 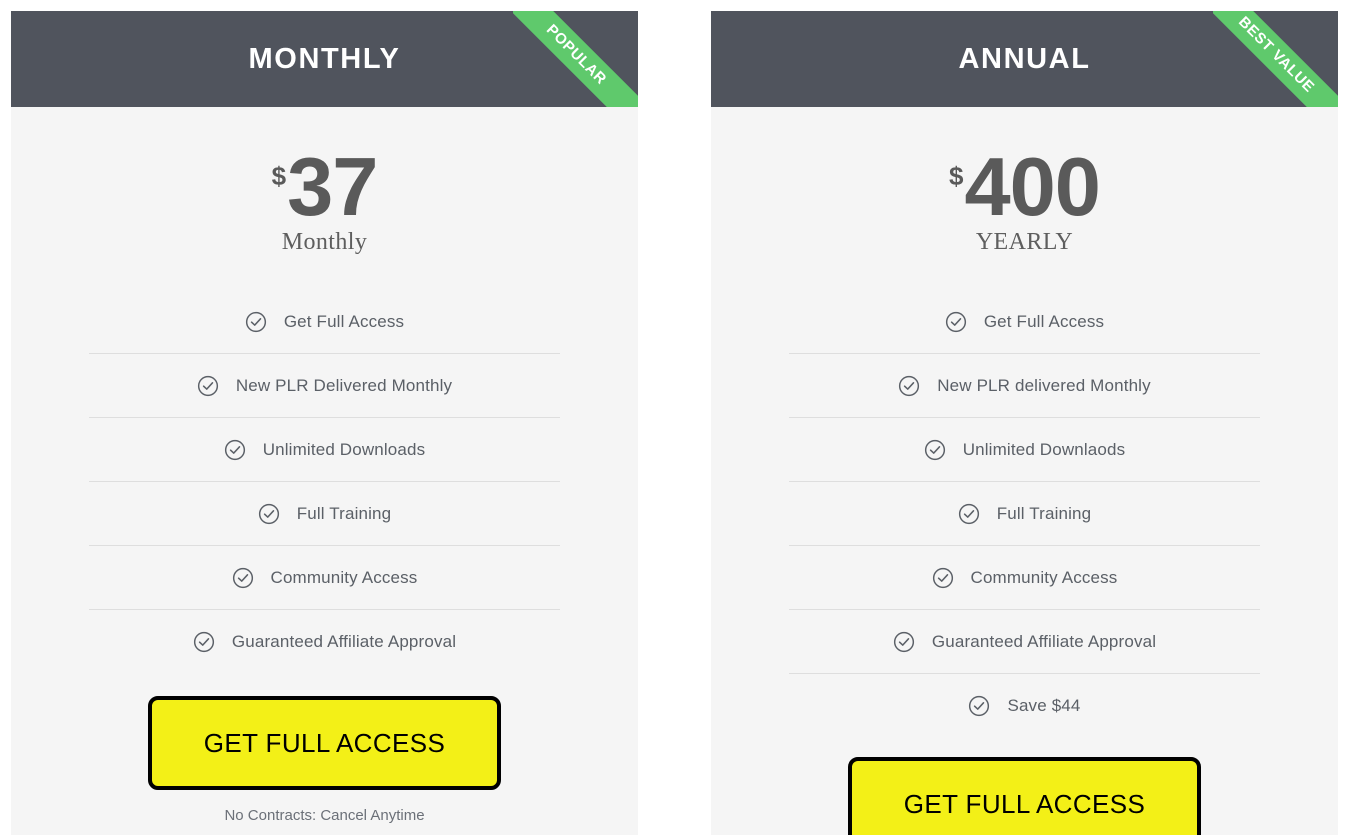 I want to click on price-block-monthly: $ 37 Monthly, so click(x=324, y=181).